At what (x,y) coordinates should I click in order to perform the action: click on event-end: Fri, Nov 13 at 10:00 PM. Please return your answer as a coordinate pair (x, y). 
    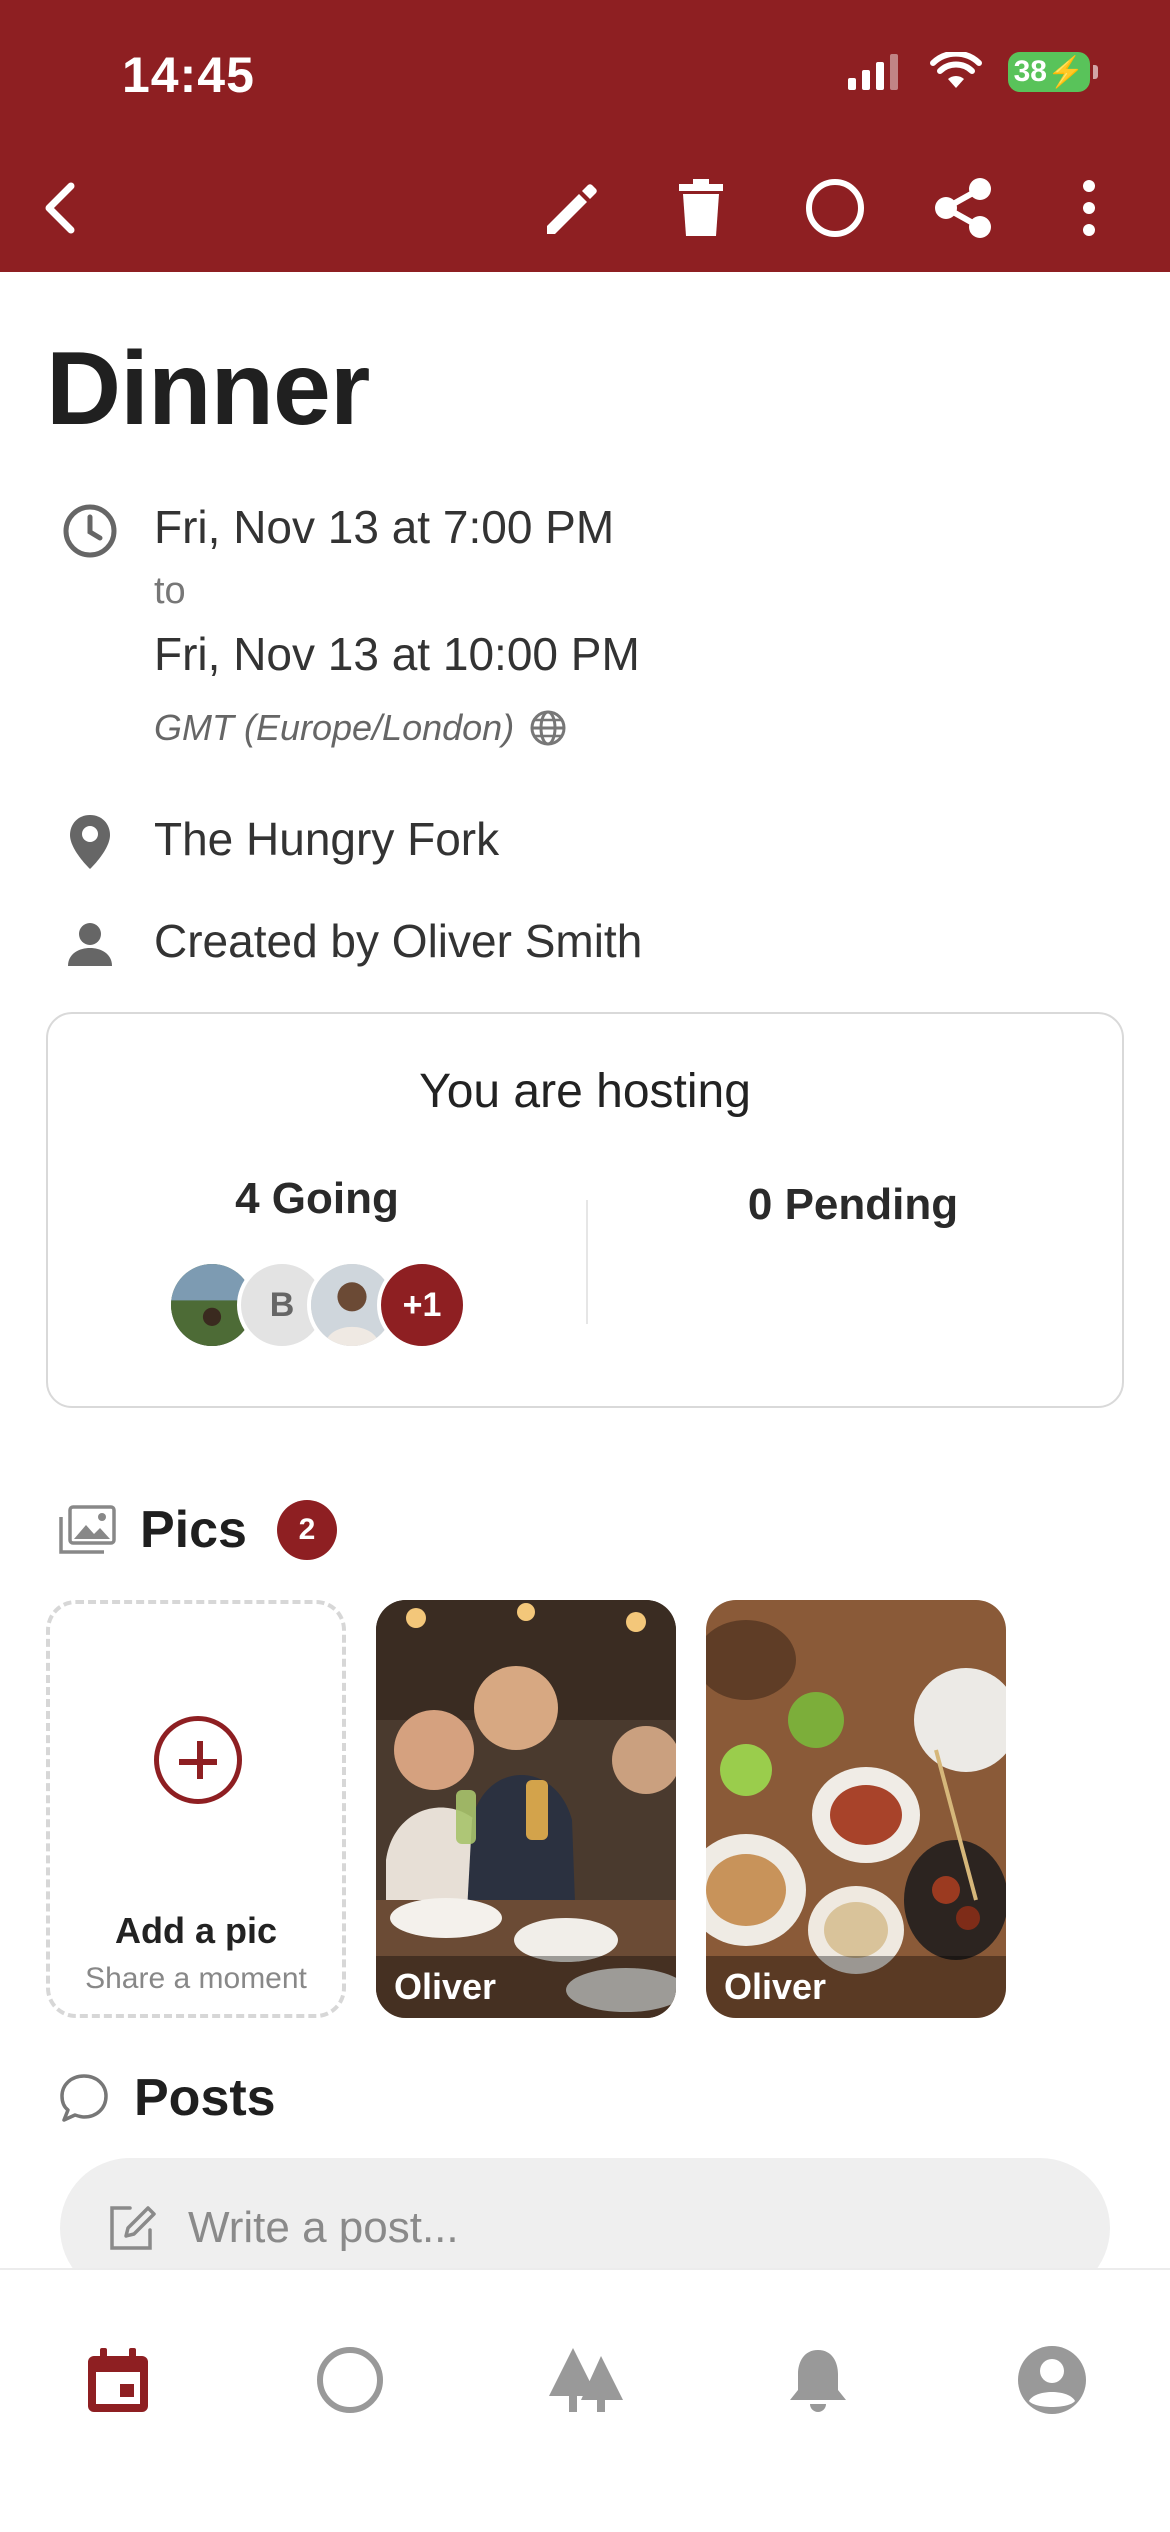
    Looking at the image, I should click on (397, 654).